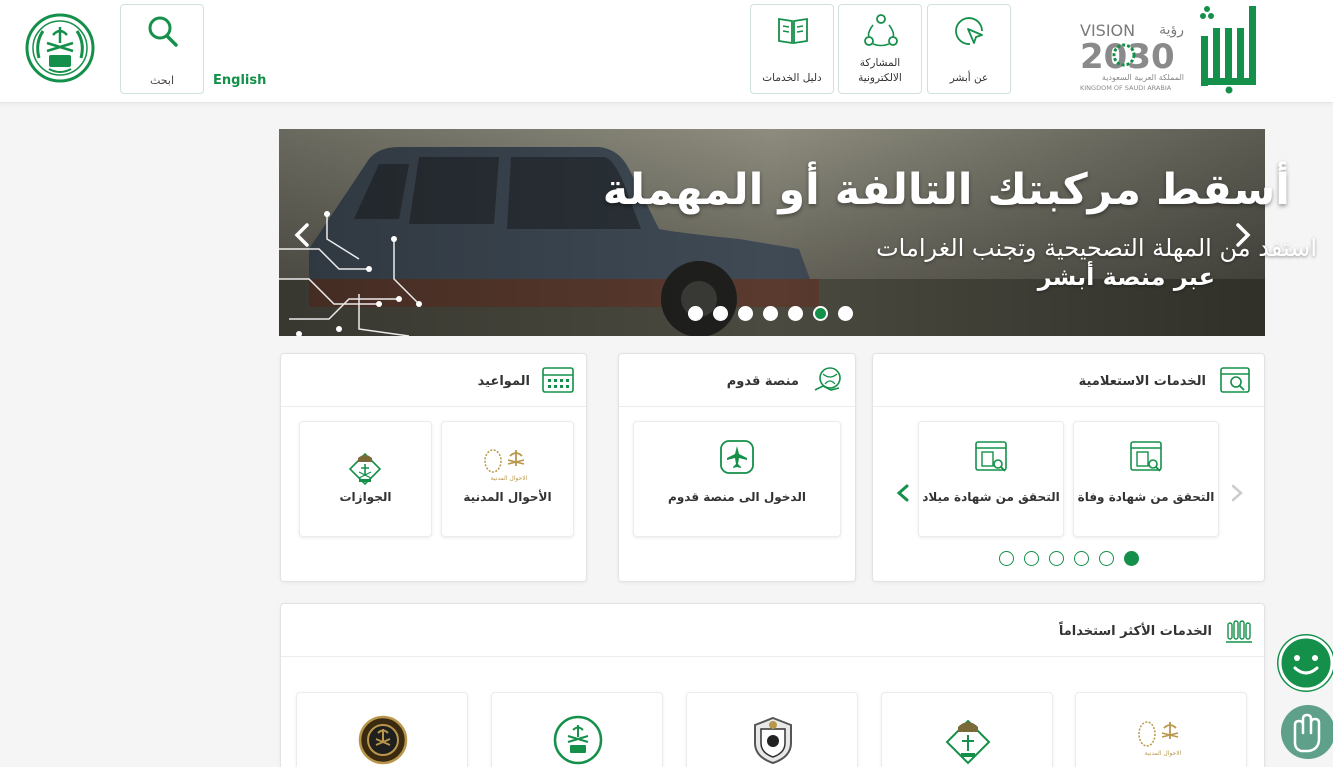 This screenshot has width=1333, height=767. What do you see at coordinates (881, 33) in the screenshot?
I see `network-people-icon` at bounding box center [881, 33].